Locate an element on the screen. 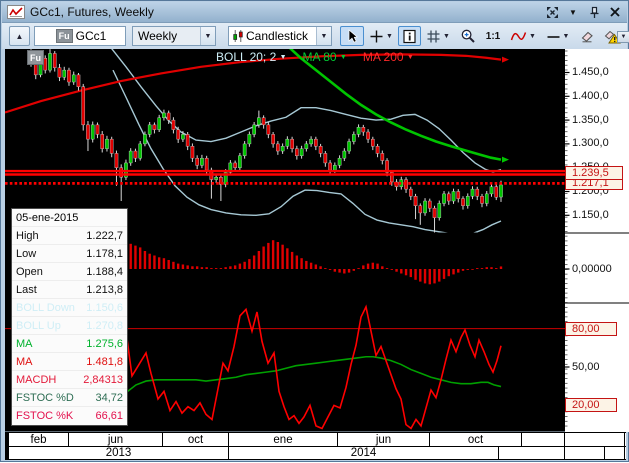 This screenshot has height=463, width=629. grid-tool-button: ▼ is located at coordinates (438, 36).